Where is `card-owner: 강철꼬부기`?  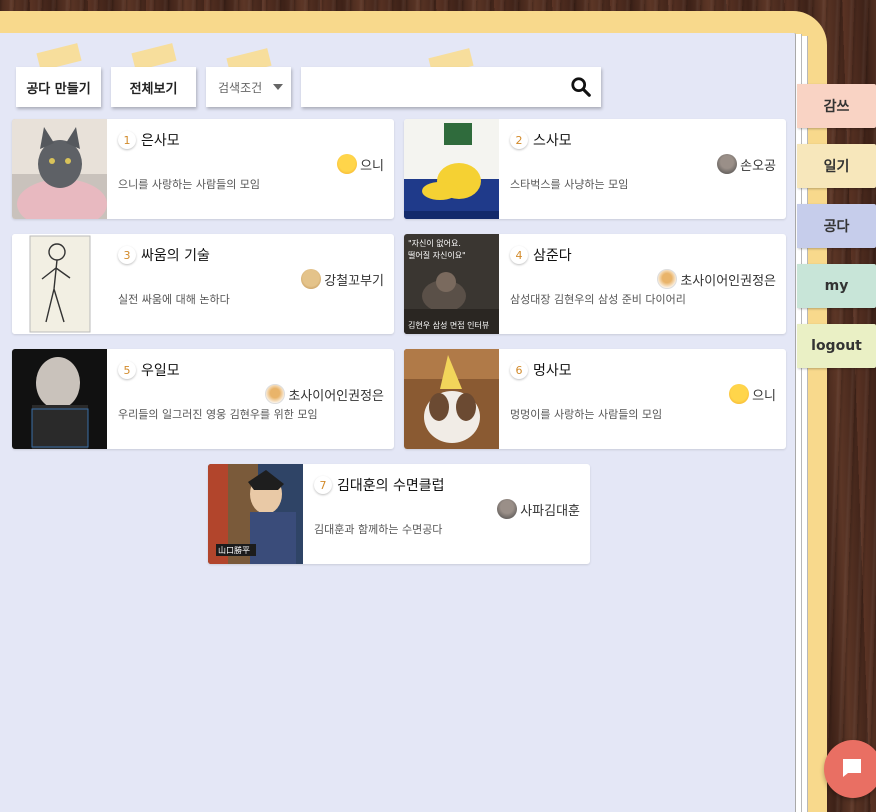 card-owner: 강철꼬부기 is located at coordinates (342, 279).